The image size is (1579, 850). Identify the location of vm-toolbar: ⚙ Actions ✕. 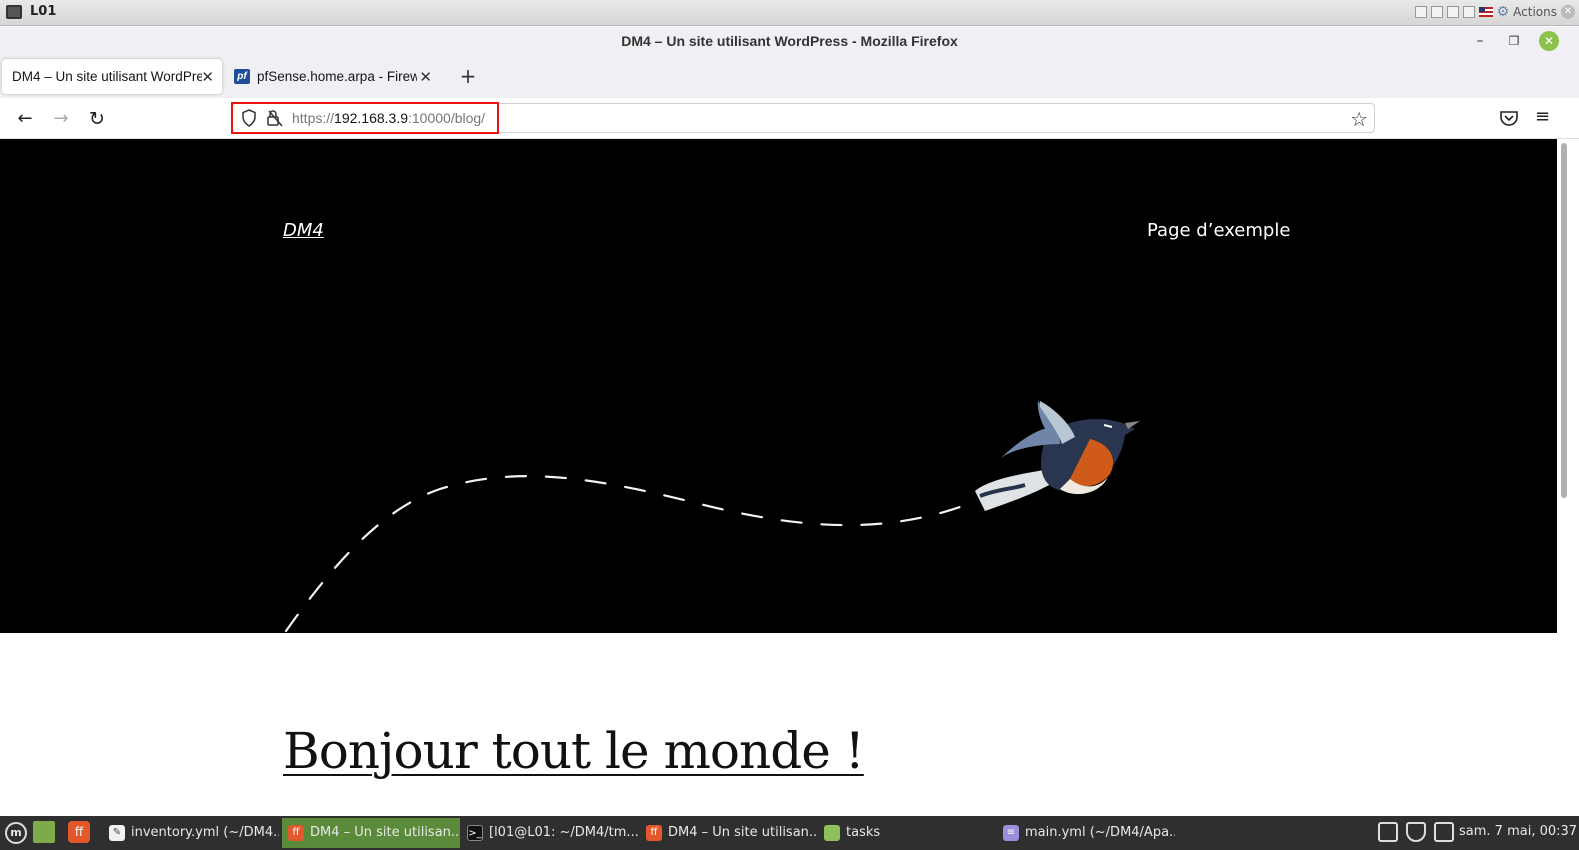
(1494, 12).